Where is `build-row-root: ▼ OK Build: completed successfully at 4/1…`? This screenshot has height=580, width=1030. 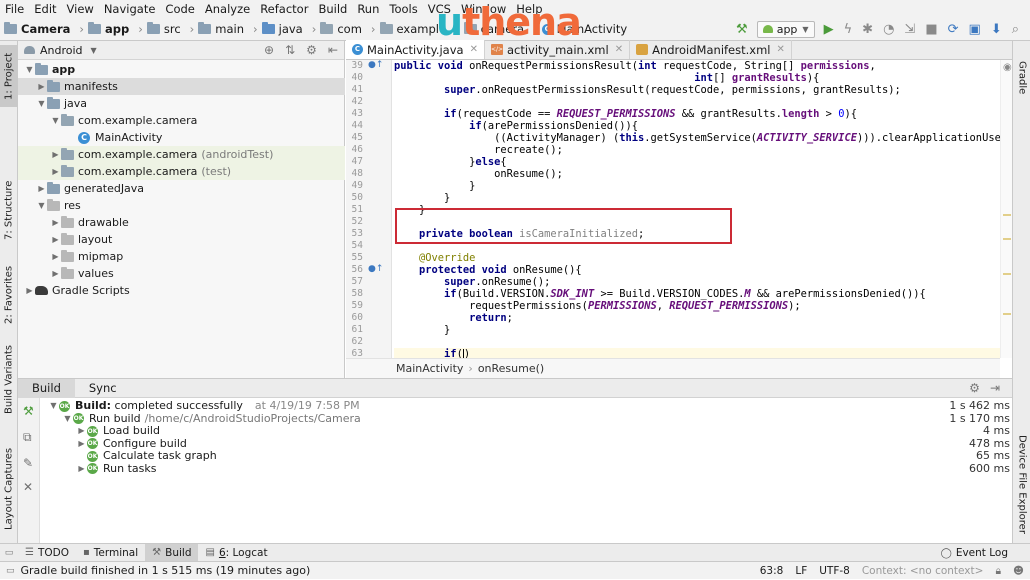
build-row-root: ▼ OK Build: completed successfully at 4/1… is located at coordinates (526, 406).